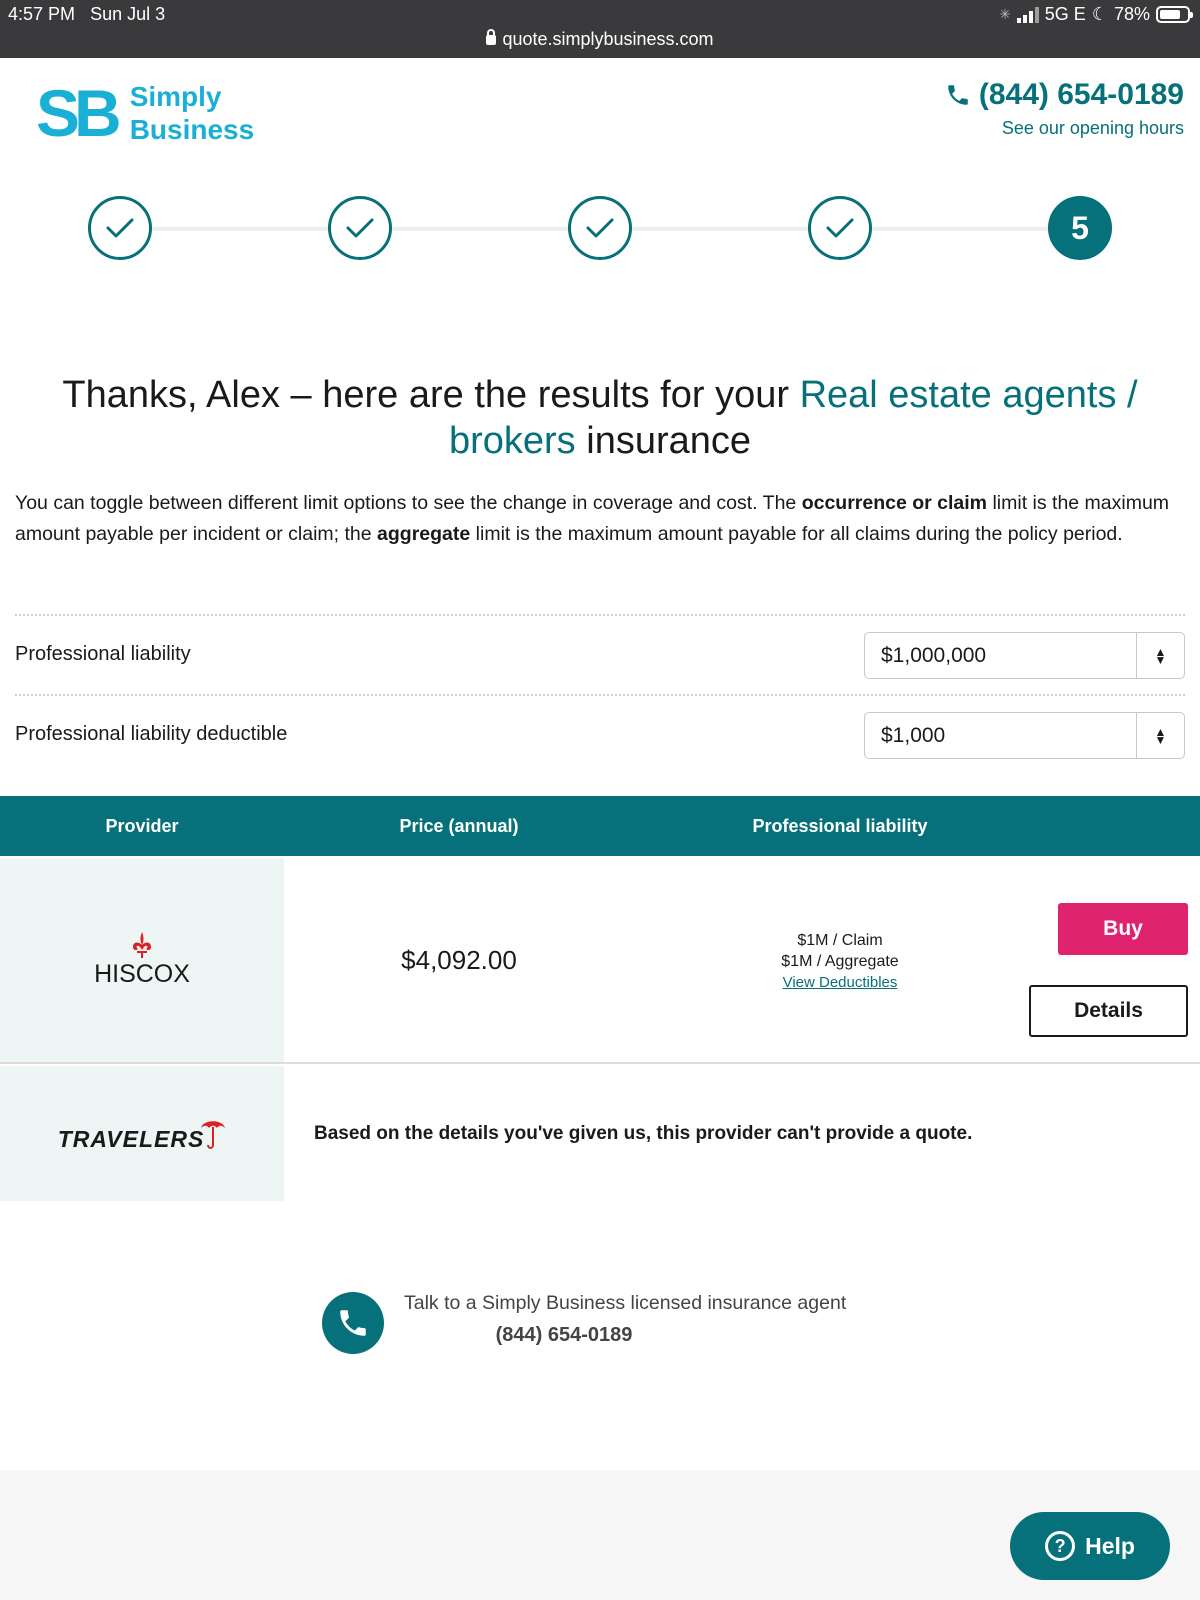 The height and width of the screenshot is (1600, 1200). Describe the element at coordinates (79, 113) in the screenshot. I see `logo-mark: SB` at that location.